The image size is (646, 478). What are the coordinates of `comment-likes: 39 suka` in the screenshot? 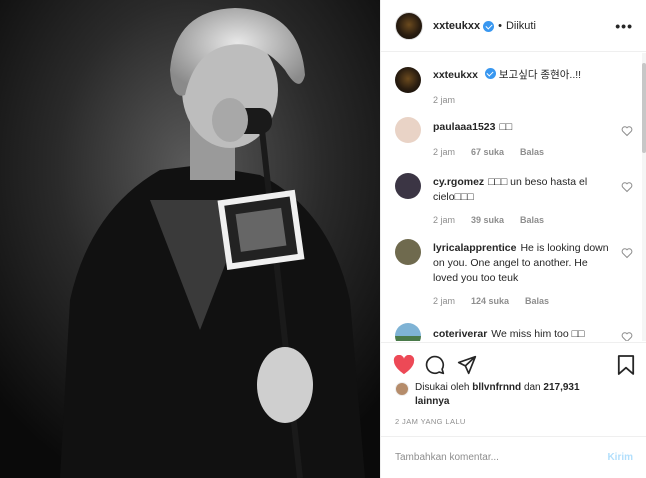 It's located at (487, 220).